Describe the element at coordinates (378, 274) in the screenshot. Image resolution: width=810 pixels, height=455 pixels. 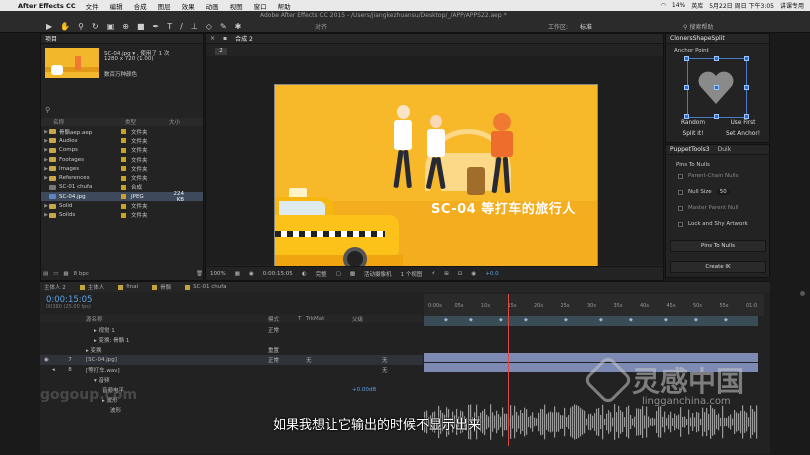
I see `camera-view: 活动摄像机` at that location.